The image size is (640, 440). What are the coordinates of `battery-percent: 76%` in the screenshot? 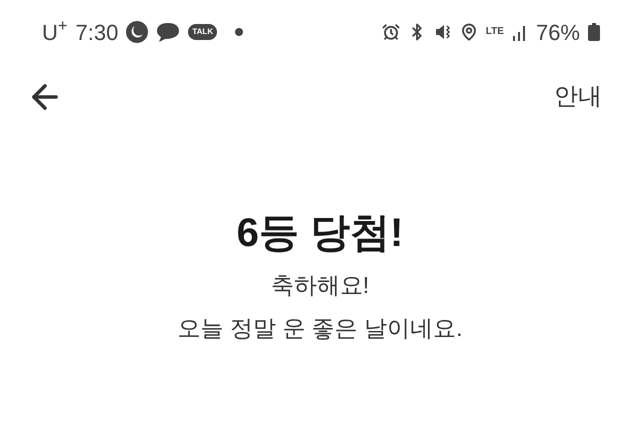 It's located at (558, 32).